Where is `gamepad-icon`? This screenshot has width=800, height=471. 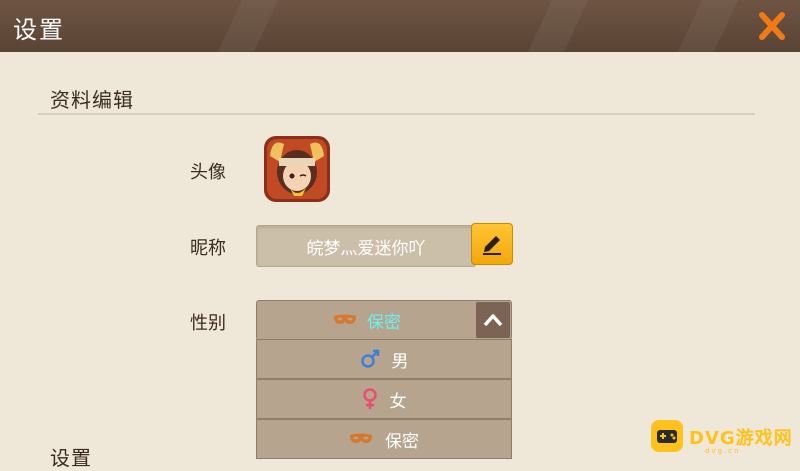 gamepad-icon is located at coordinates (667, 436).